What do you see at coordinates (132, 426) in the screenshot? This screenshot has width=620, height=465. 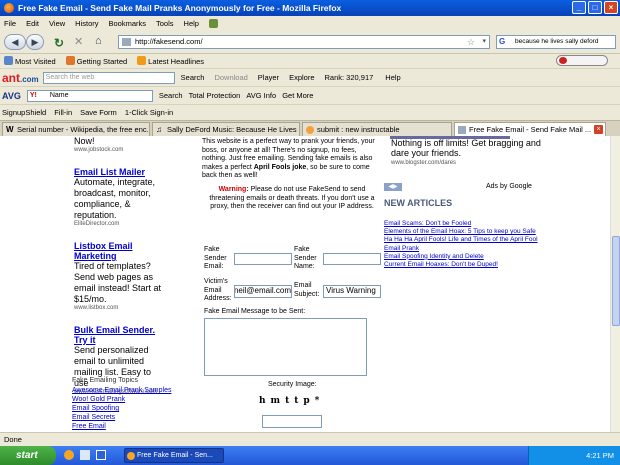 I see `topic-link: Free Email` at bounding box center [132, 426].